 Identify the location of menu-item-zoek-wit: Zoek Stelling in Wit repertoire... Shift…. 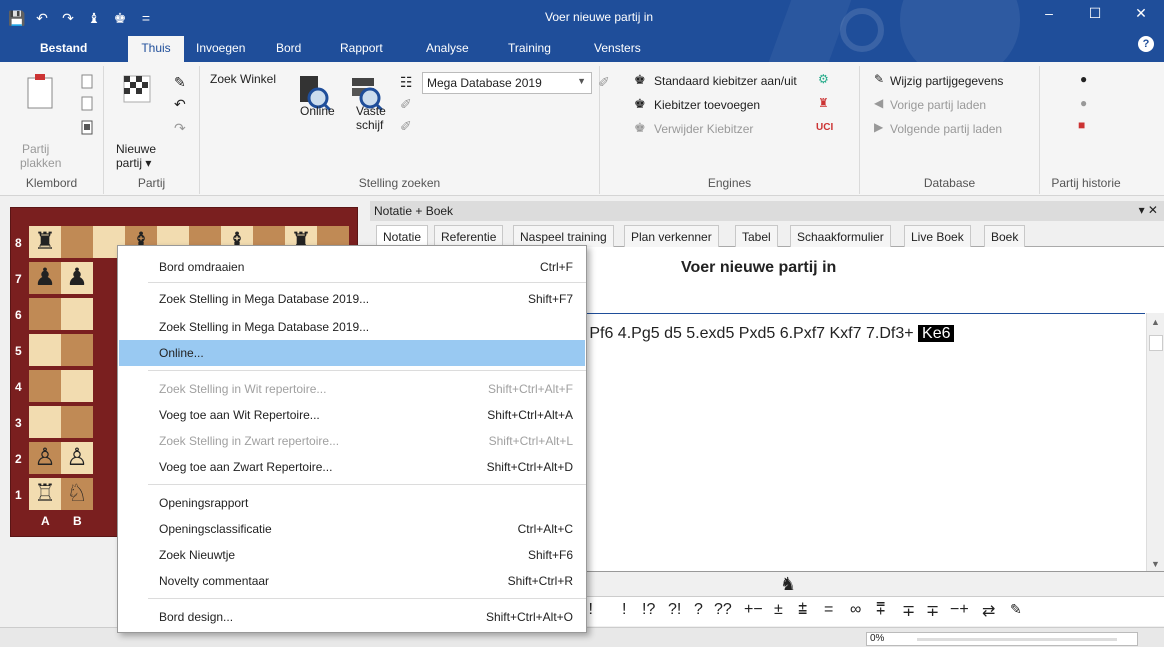
(352, 389).